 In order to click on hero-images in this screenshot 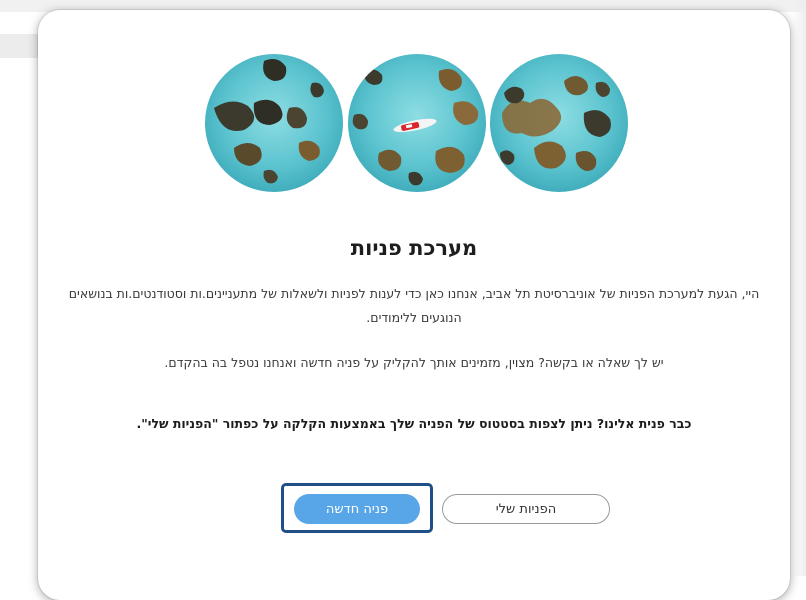, I will do `click(417, 124)`.